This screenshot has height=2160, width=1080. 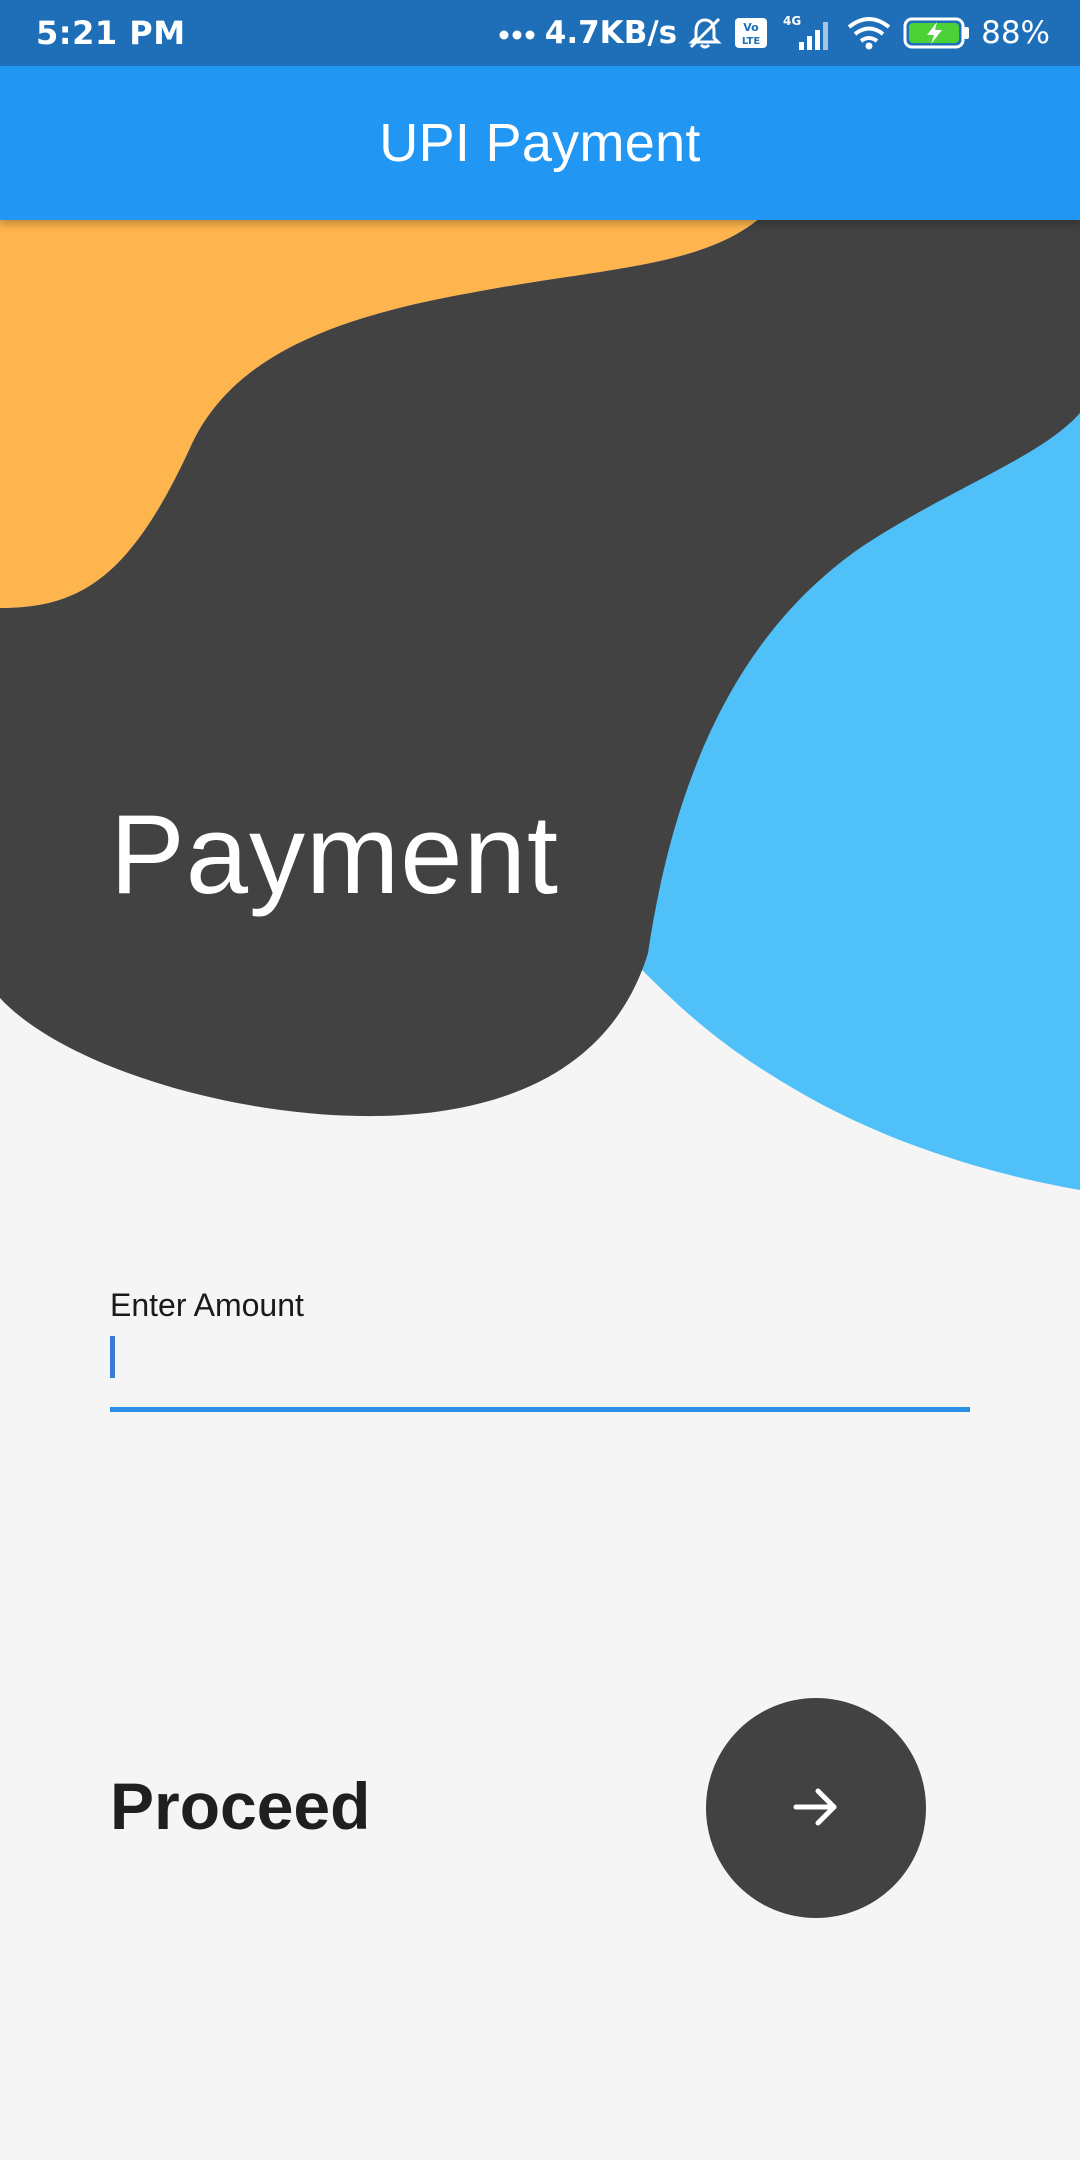 I want to click on status-bar: 5:21 PM 4.7KB/s Vo LTE 4G 88%, so click(x=540, y=33).